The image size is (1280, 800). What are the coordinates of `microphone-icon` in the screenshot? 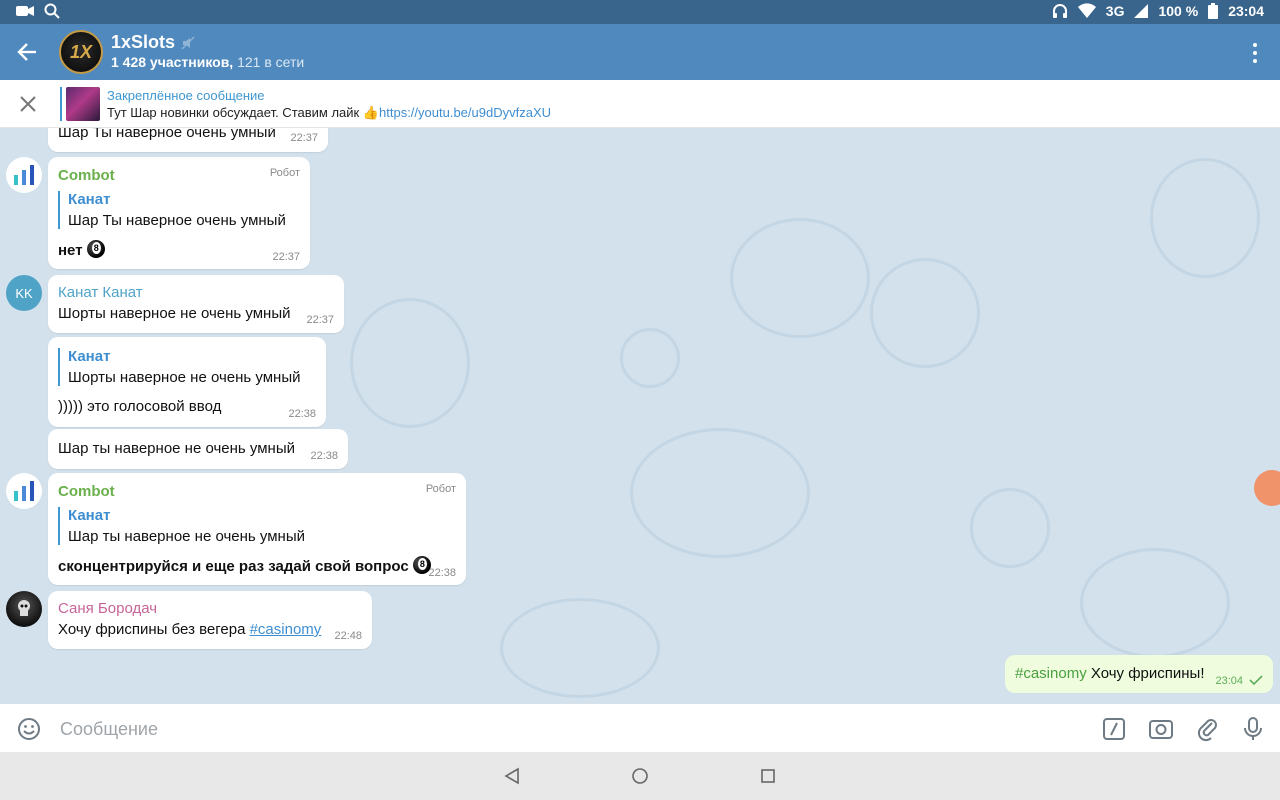 It's located at (1253, 729).